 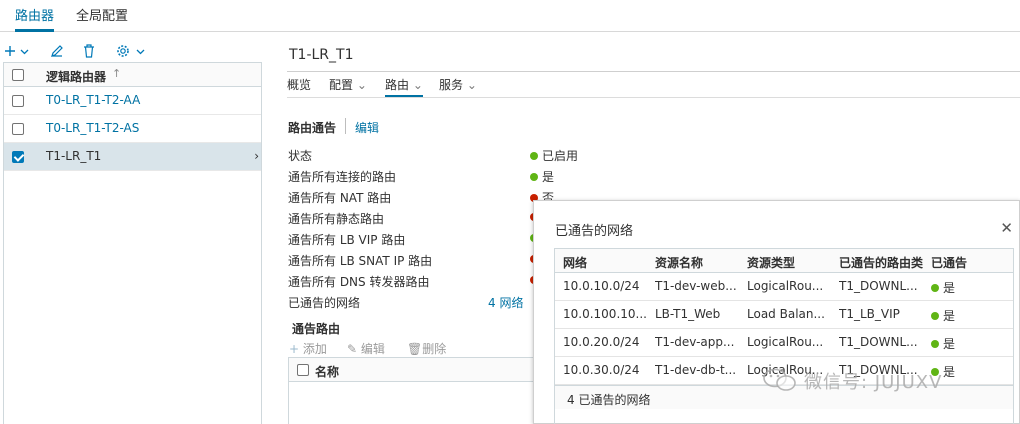 I want to click on cell-network: 10.0.30.0/24, so click(x=601, y=370).